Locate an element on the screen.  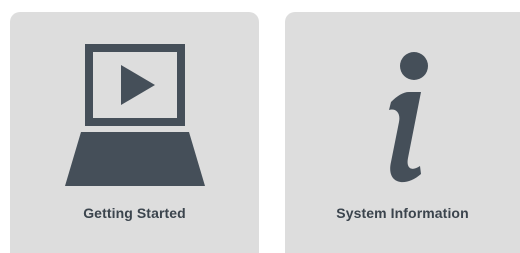
system-information-label: System Information is located at coordinates (402, 213).